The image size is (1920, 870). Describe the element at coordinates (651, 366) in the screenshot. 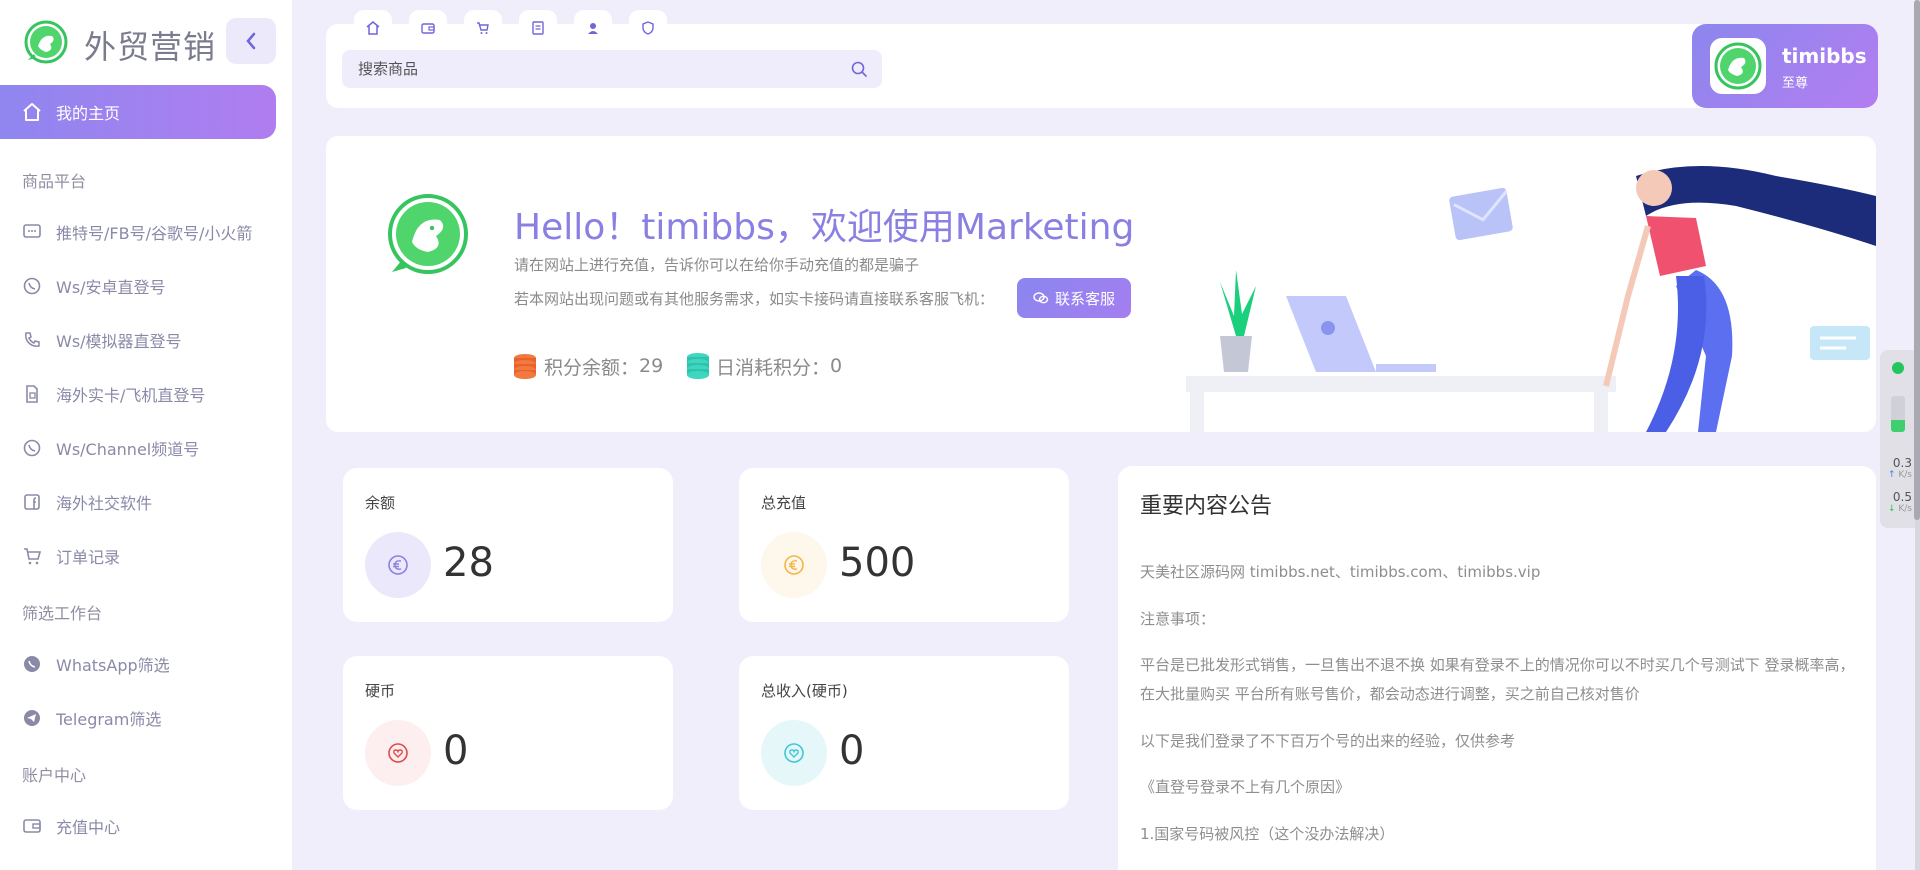

I see `points-balance-value: 29` at that location.